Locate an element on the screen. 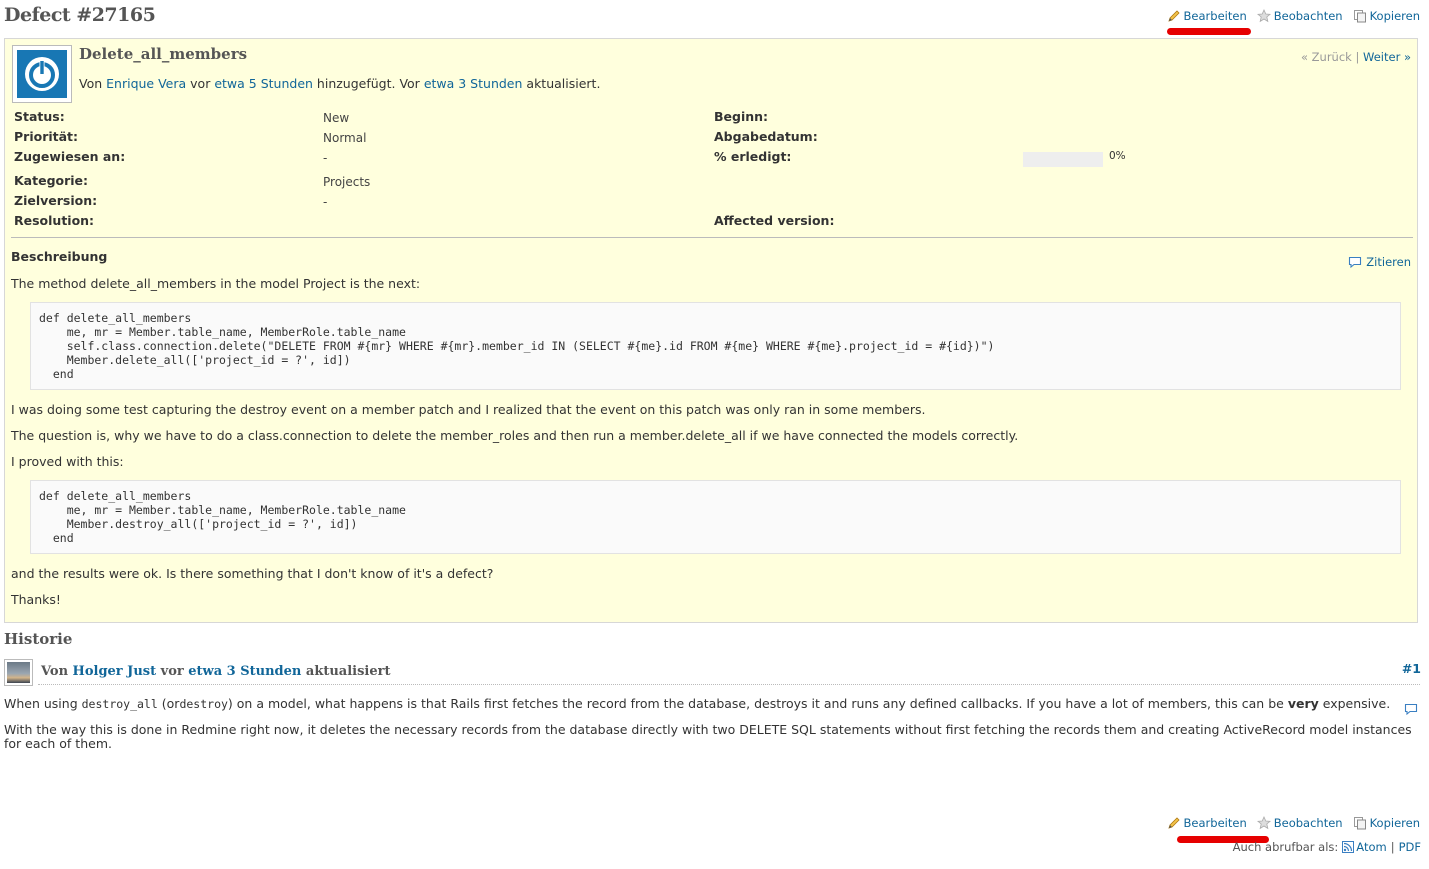  journal-suffix: aktualisiert is located at coordinates (348, 671).